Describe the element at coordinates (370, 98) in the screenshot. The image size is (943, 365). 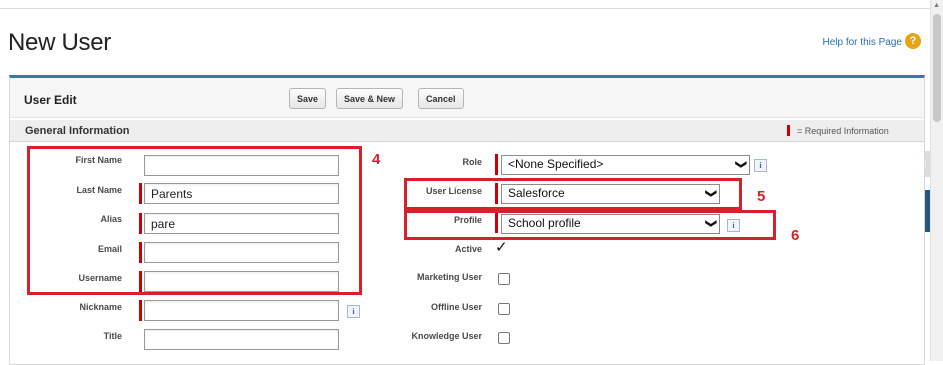
I see `save-and-new-button: Save & New` at that location.